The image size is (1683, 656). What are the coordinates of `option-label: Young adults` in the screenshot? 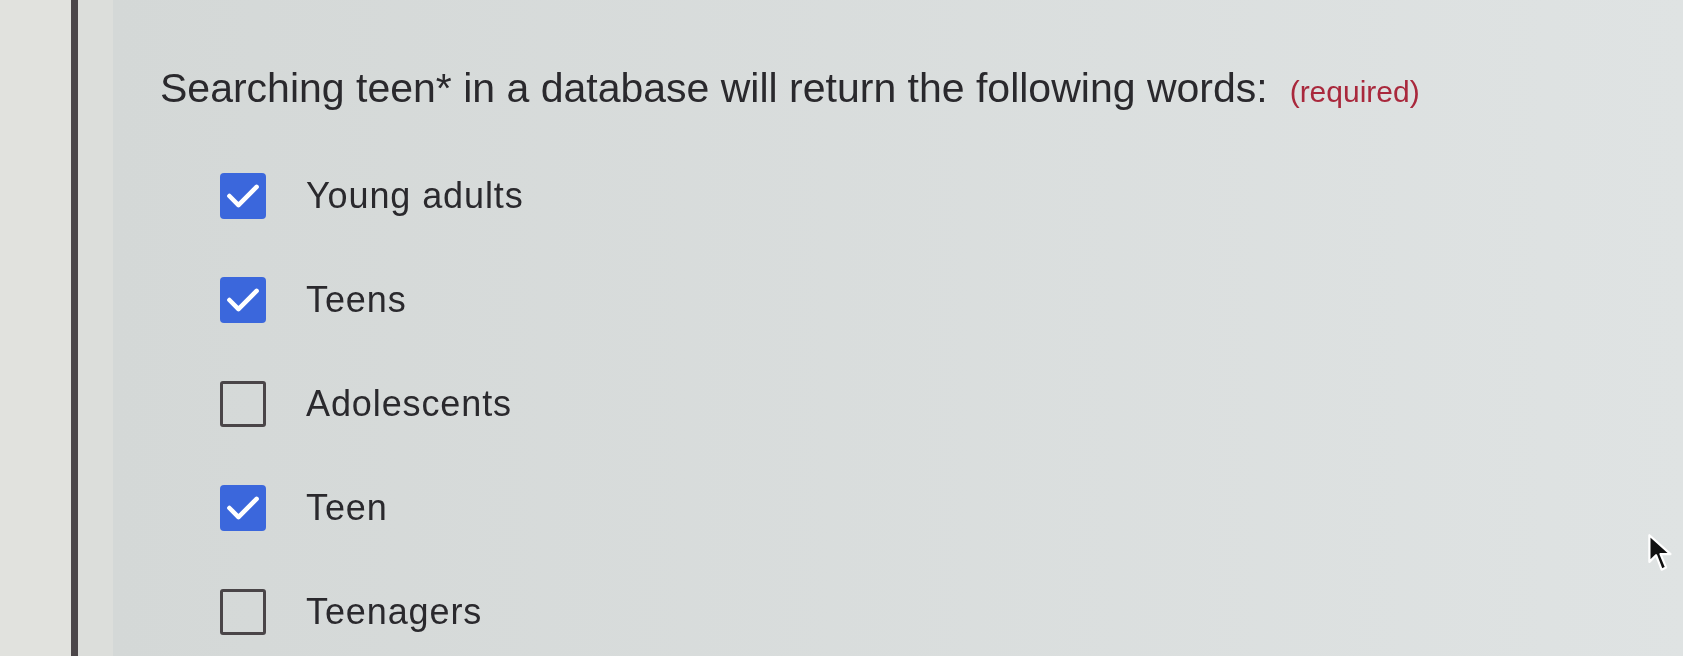 It's located at (415, 196).